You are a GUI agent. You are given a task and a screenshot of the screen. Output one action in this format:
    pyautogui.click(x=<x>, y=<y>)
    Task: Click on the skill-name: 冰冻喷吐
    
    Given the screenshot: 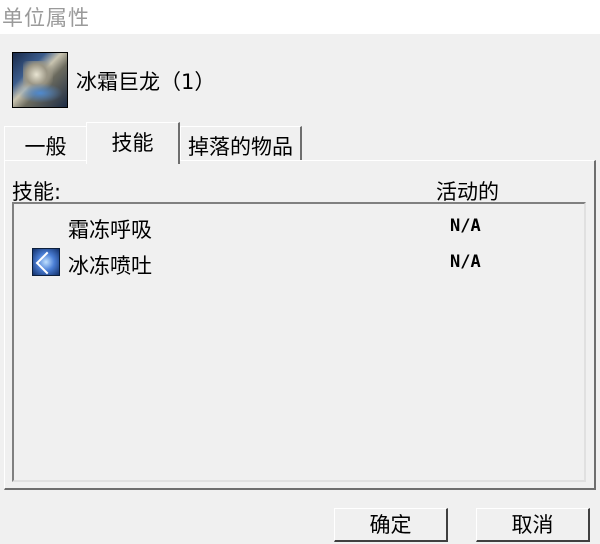 What is the action you would take?
    pyautogui.click(x=110, y=266)
    